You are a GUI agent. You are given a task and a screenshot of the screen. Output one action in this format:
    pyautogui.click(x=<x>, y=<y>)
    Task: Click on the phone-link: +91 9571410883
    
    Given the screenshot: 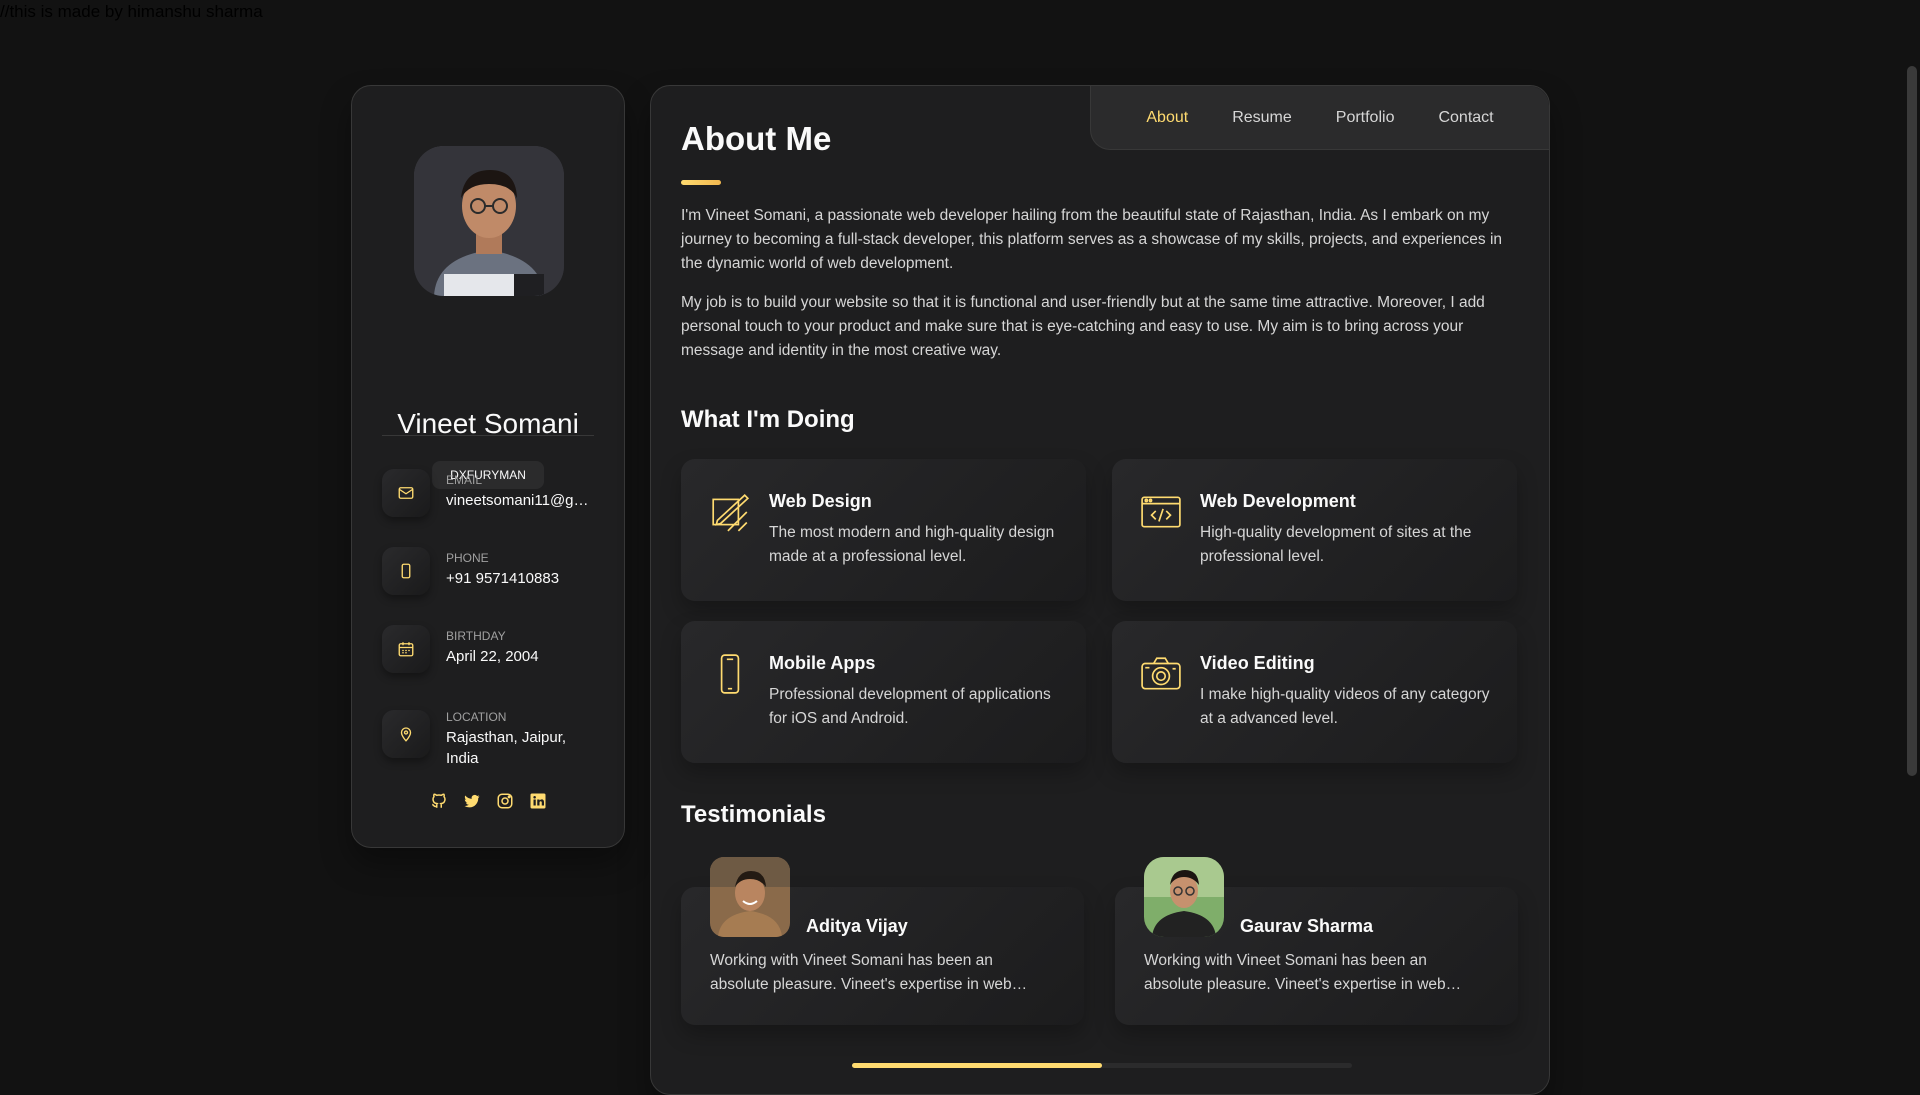 What is the action you would take?
    pyautogui.click(x=521, y=578)
    